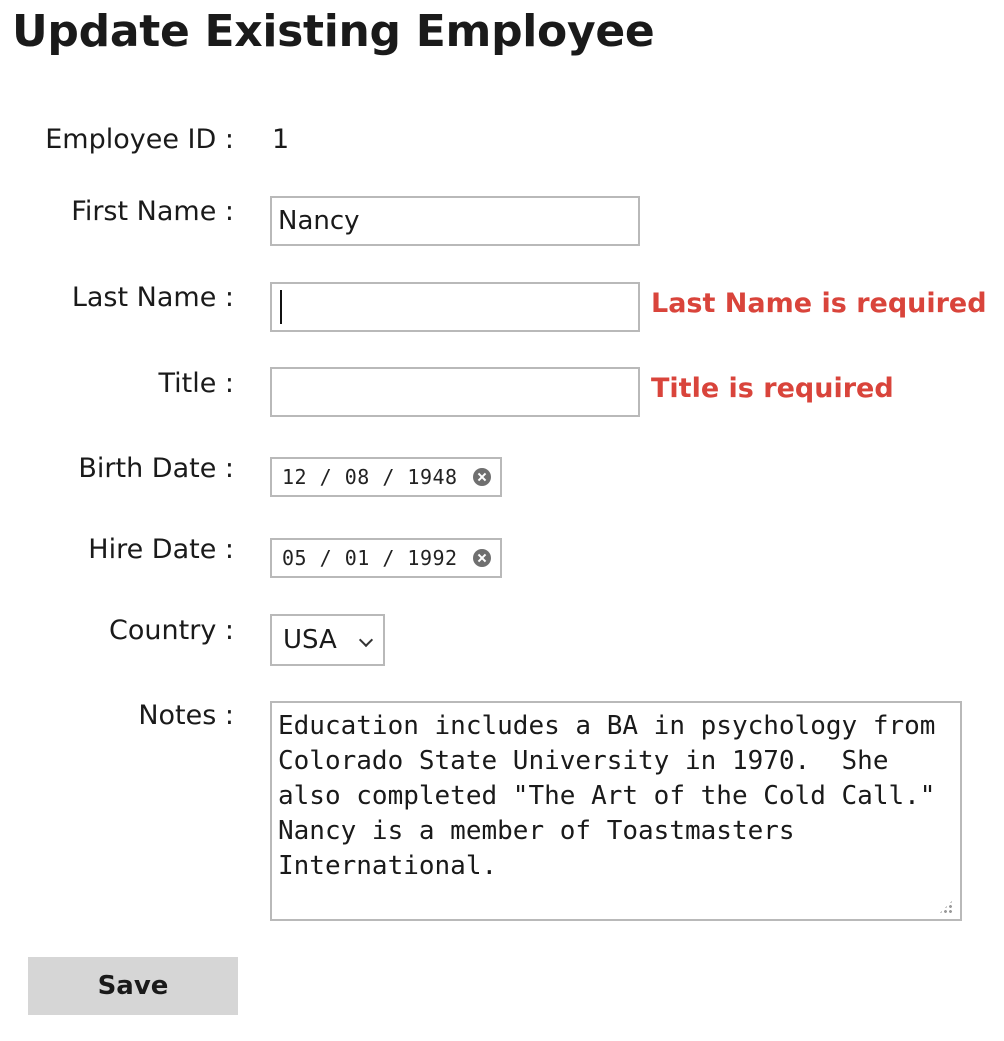 This screenshot has height=1041, width=1004. What do you see at coordinates (139, 139) in the screenshot?
I see `employee-id-label: Employee ID :` at bounding box center [139, 139].